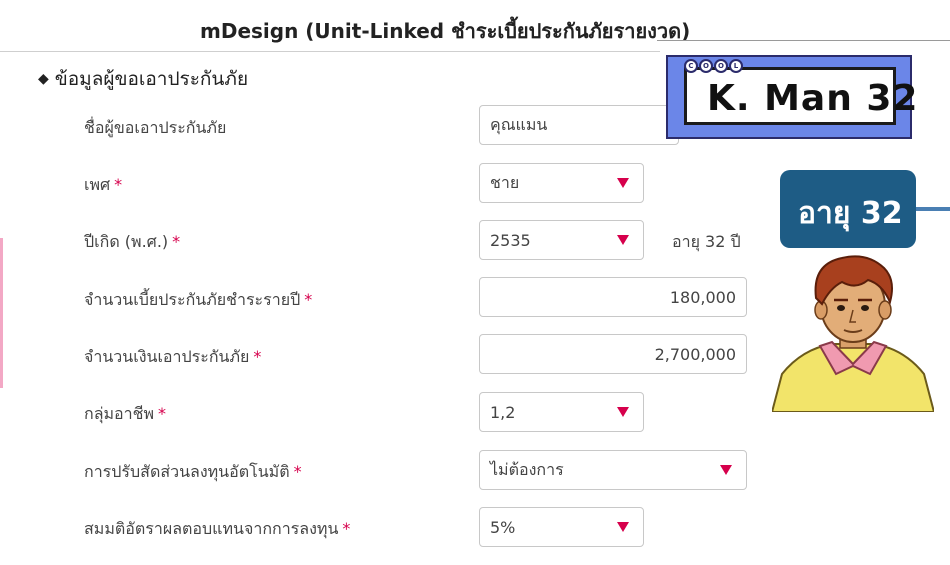 This screenshot has height=565, width=950. I want to click on age-badge: อายุ 32, so click(848, 209).